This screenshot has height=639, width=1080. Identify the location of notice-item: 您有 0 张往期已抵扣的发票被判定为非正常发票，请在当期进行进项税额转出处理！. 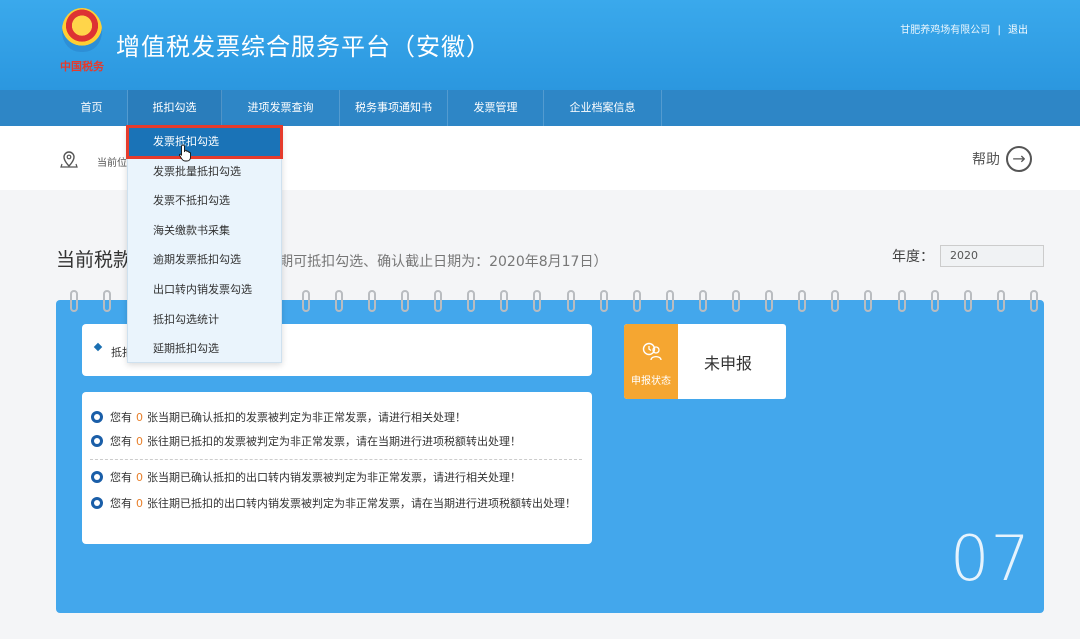
(336, 441).